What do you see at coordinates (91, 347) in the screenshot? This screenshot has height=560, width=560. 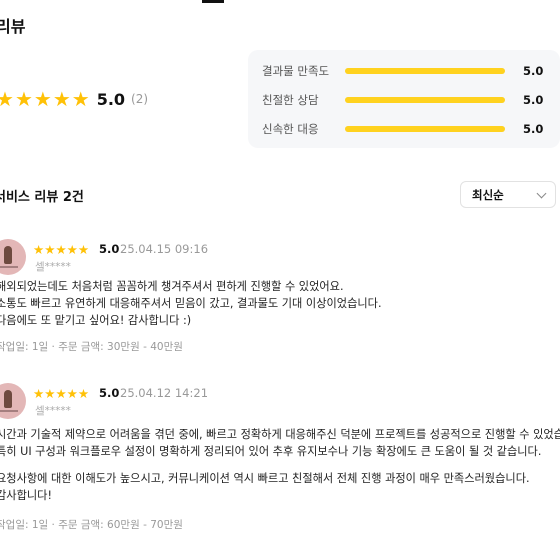 I see `review-meta: 작업일: 1일 · 주문 금액: 30만원 - 40만원` at bounding box center [91, 347].